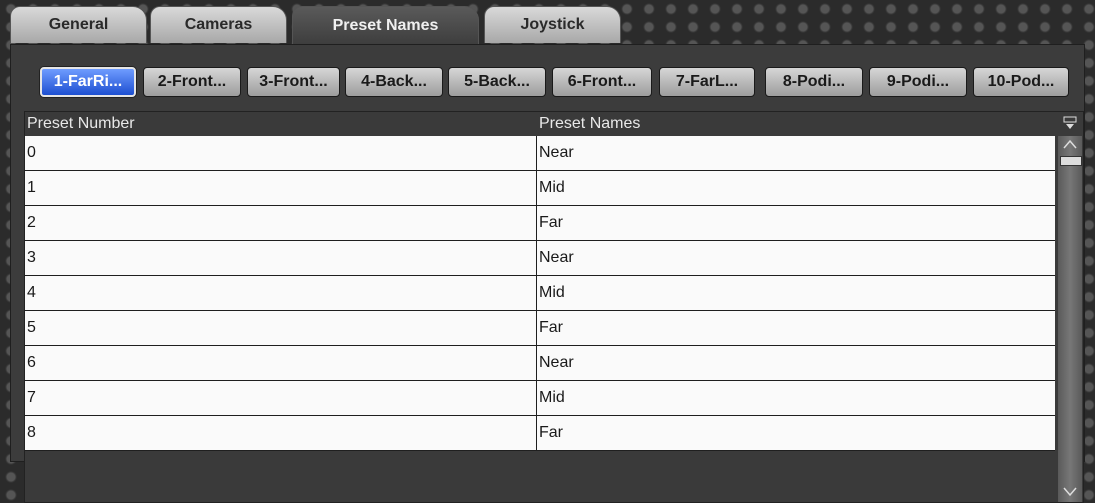 This screenshot has height=503, width=1095. I want to click on column-chooser-icon, so click(1071, 124).